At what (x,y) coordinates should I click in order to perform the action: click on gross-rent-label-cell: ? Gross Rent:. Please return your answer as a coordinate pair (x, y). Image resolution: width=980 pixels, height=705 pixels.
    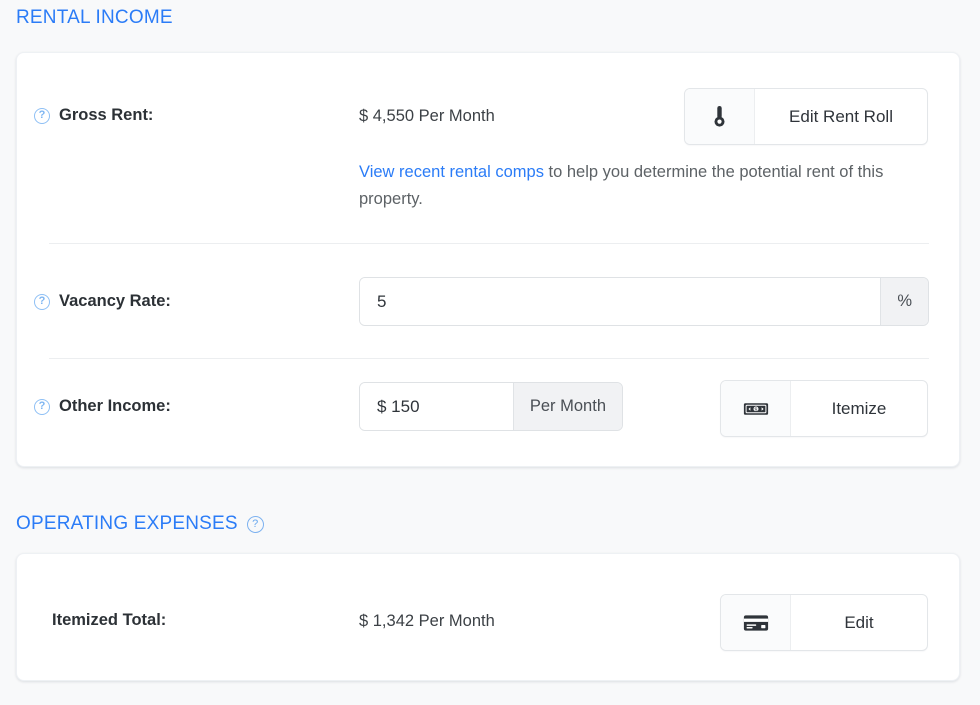
    Looking at the image, I should click on (93, 115).